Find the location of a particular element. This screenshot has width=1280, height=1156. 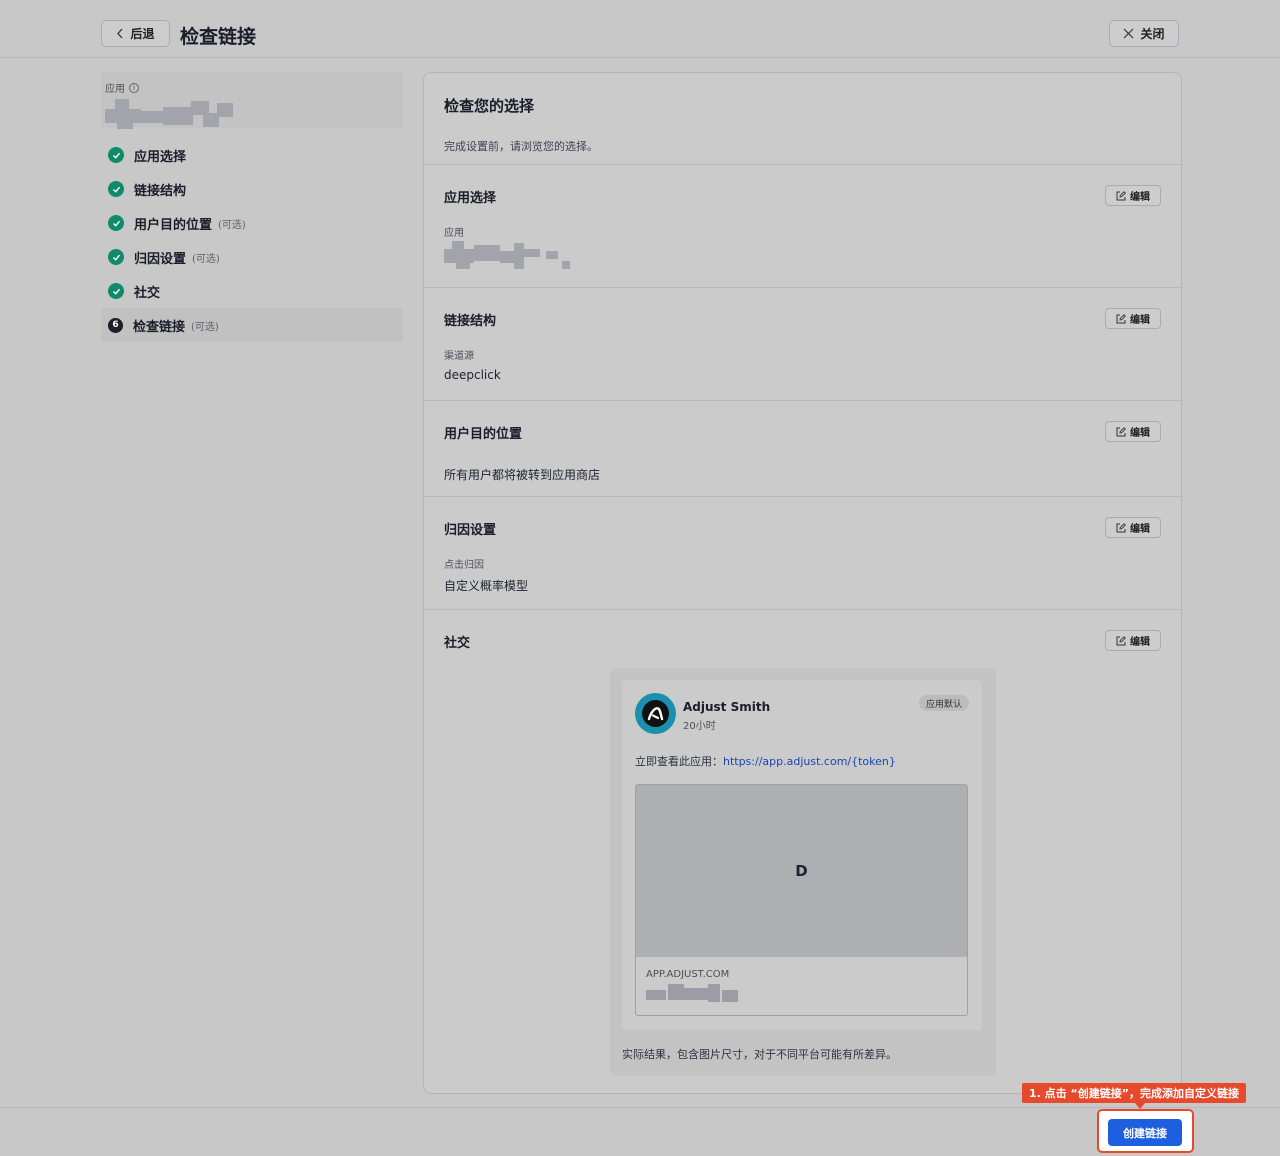

page-title: 检查链接 is located at coordinates (218, 37).